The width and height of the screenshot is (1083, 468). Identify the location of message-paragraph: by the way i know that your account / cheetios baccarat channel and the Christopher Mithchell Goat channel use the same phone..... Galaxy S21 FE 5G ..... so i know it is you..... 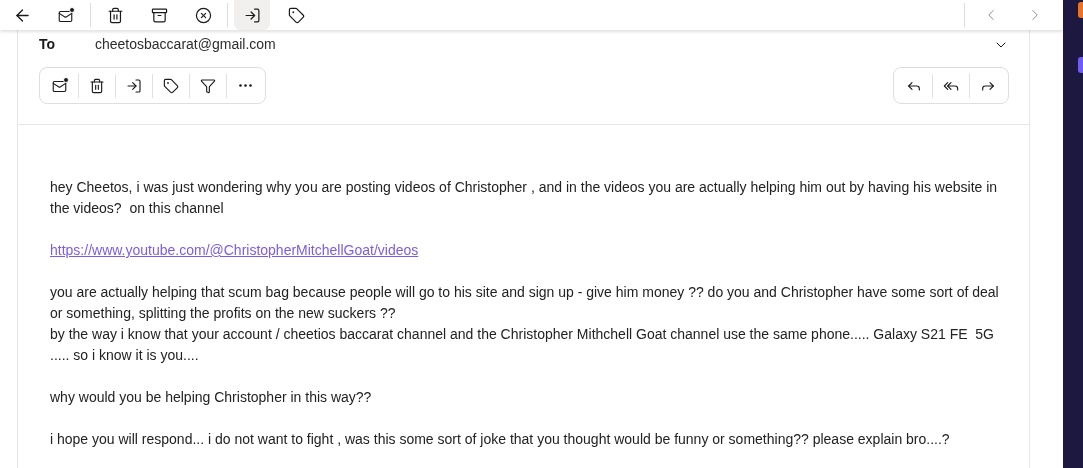
(522, 345).